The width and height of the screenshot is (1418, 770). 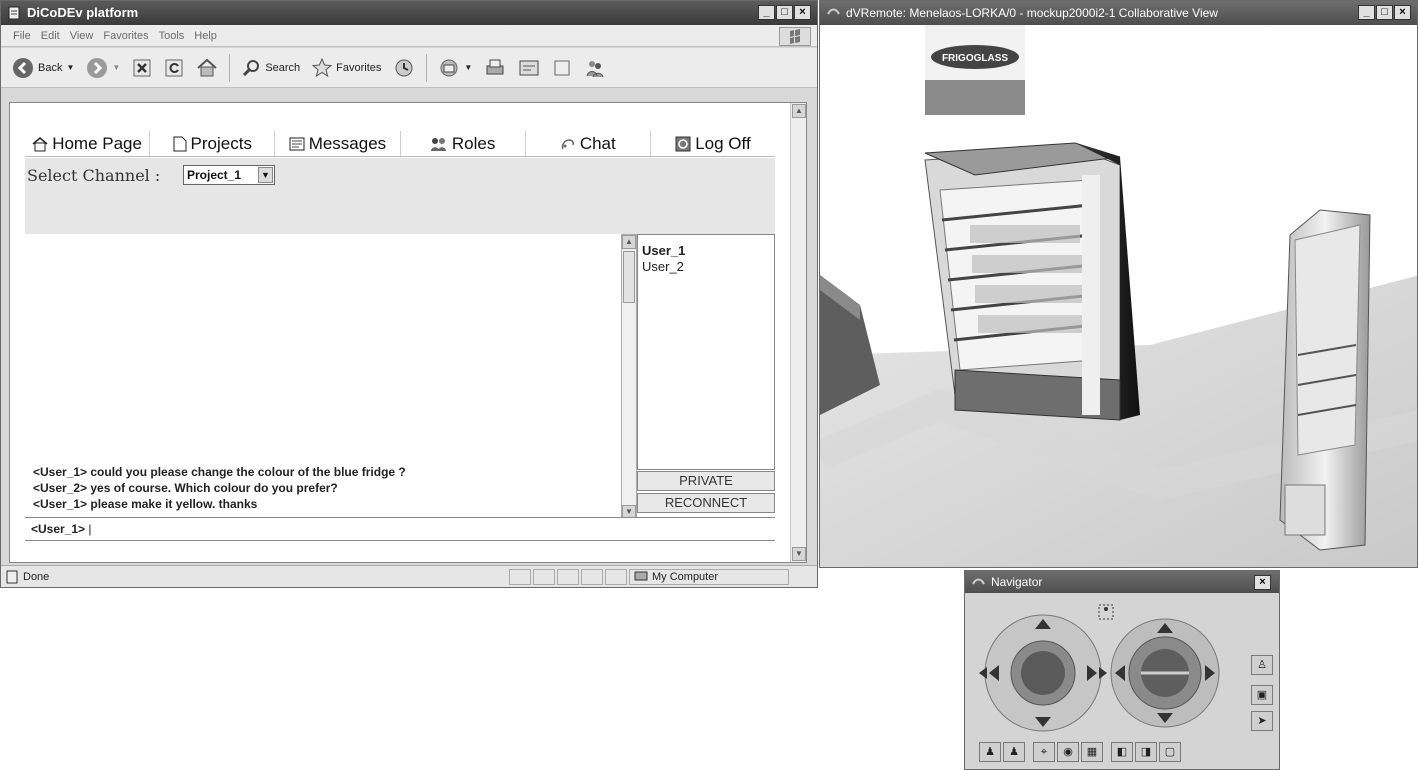 What do you see at coordinates (205, 35) in the screenshot?
I see `menu-help: Help` at bounding box center [205, 35].